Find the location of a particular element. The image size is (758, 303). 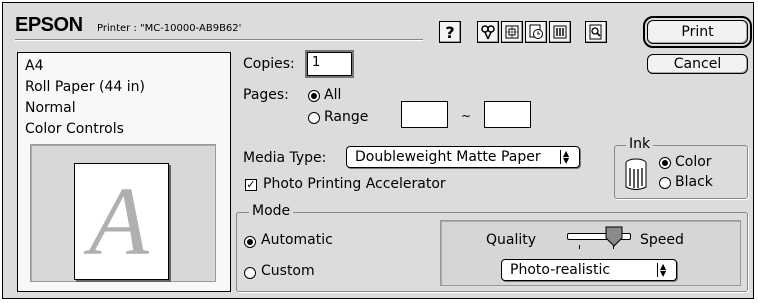

pages-range-label: Range is located at coordinates (346, 117).